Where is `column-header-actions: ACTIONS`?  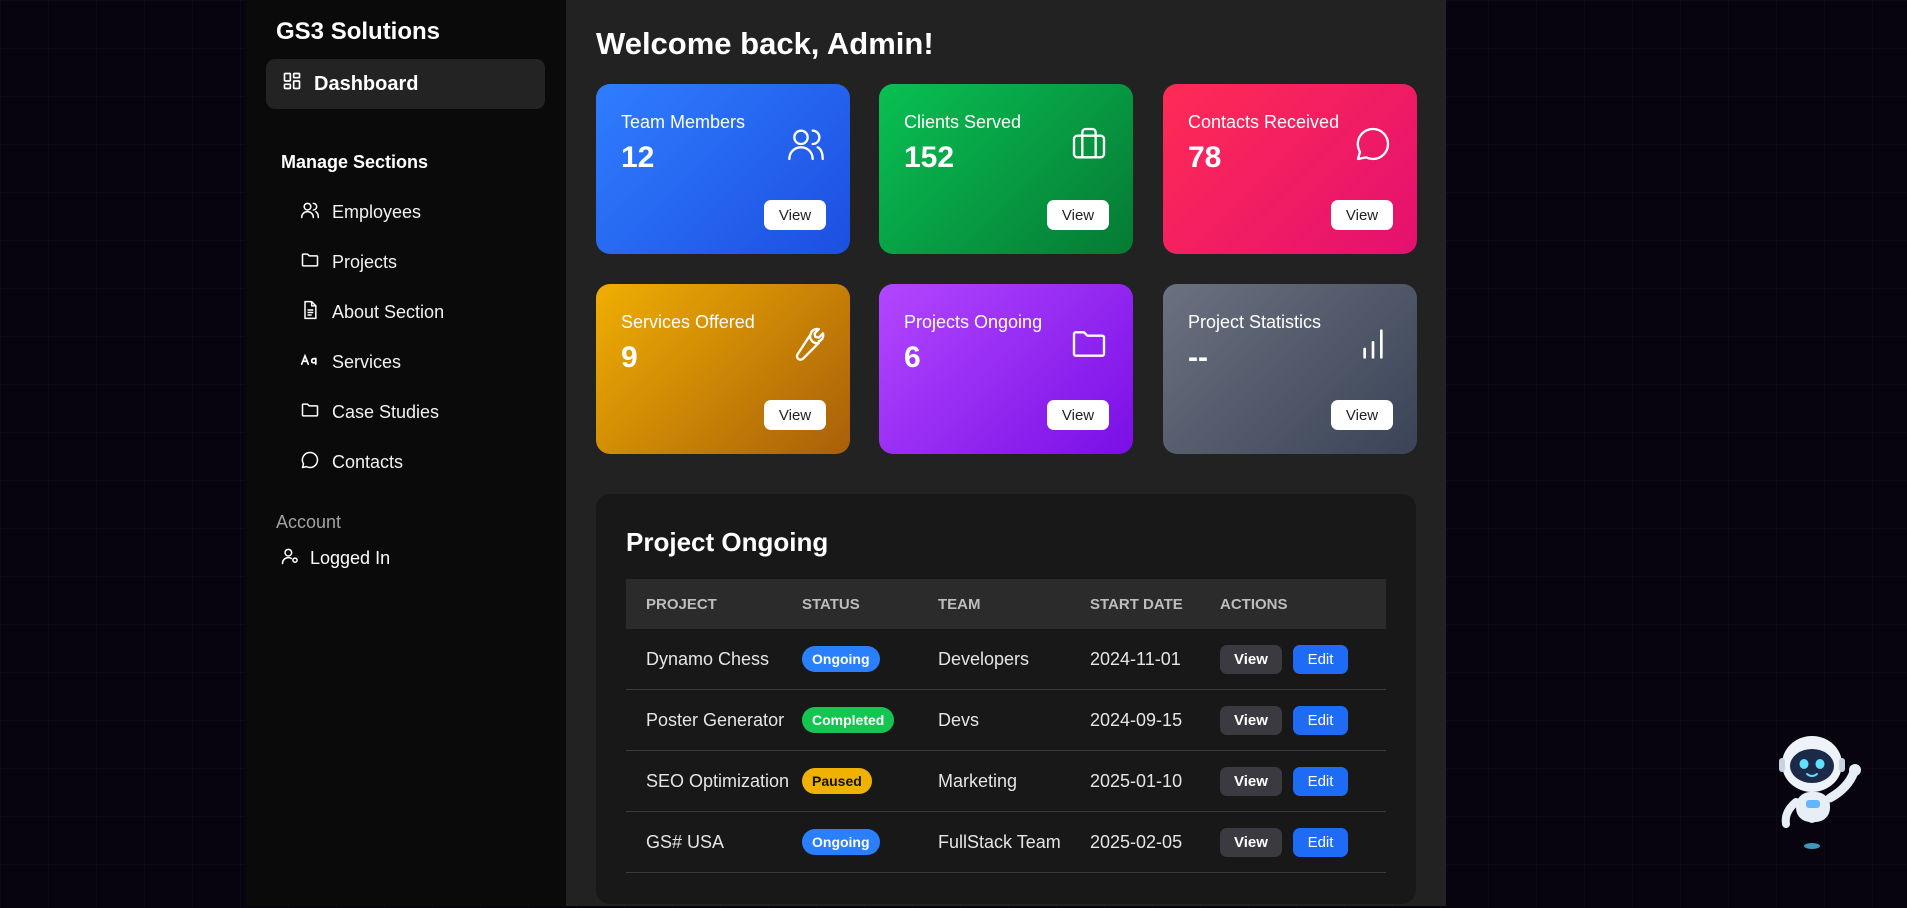
column-header-actions: ACTIONS is located at coordinates (1254, 604).